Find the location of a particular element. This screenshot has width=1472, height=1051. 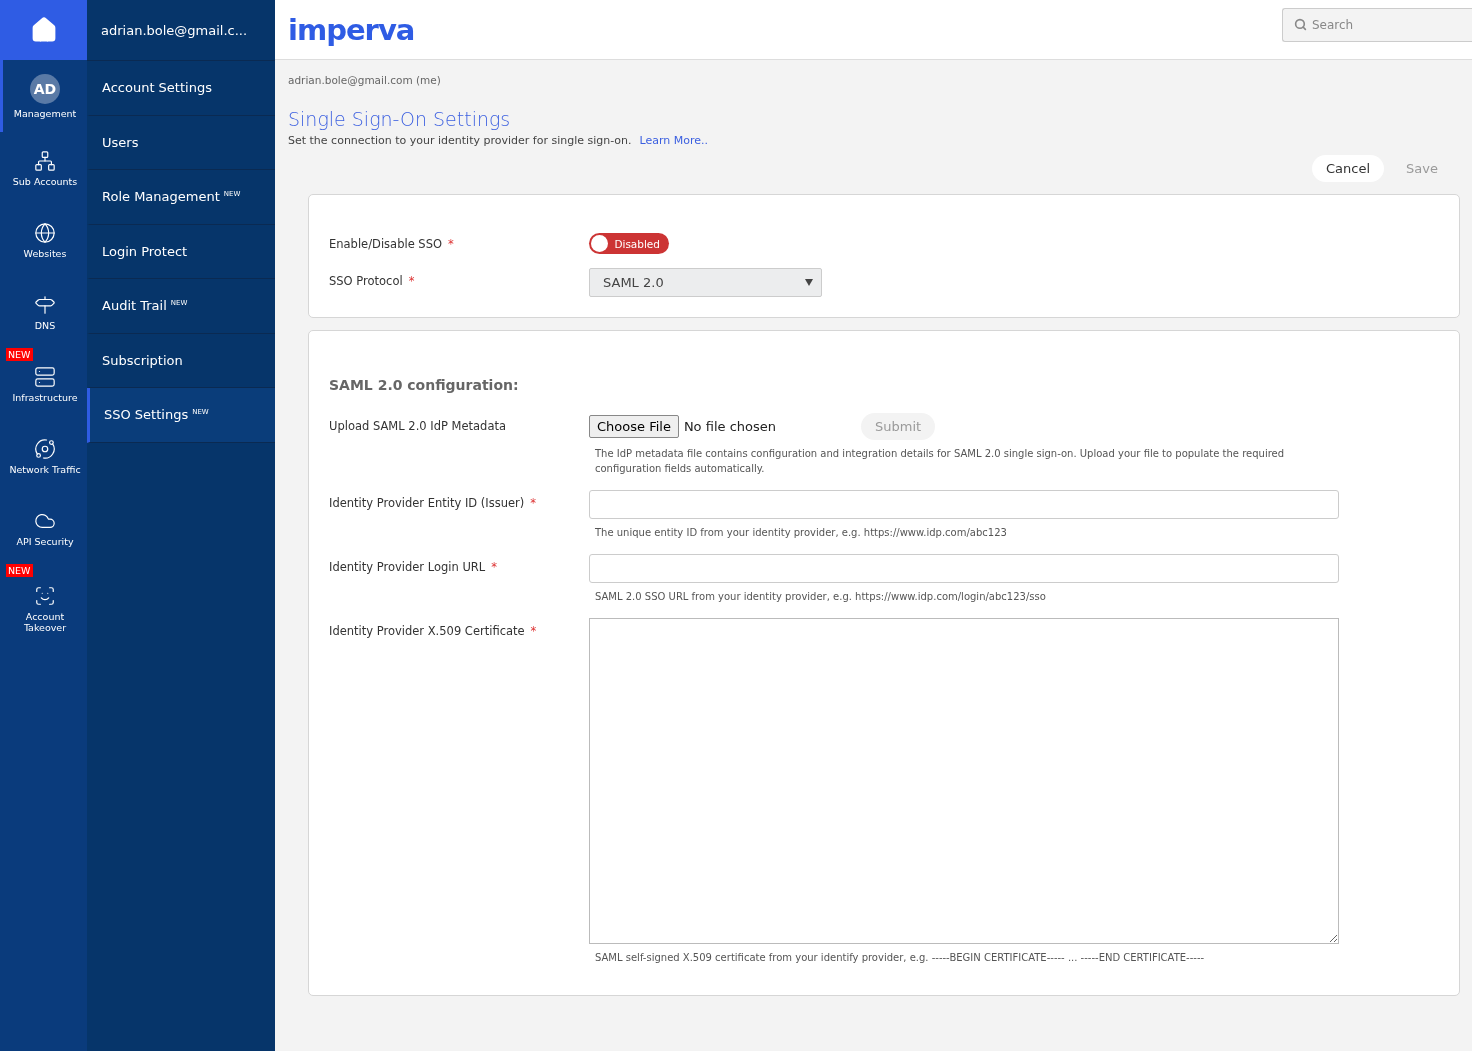

section-title: SAML 2.0 configuration: is located at coordinates (424, 385).